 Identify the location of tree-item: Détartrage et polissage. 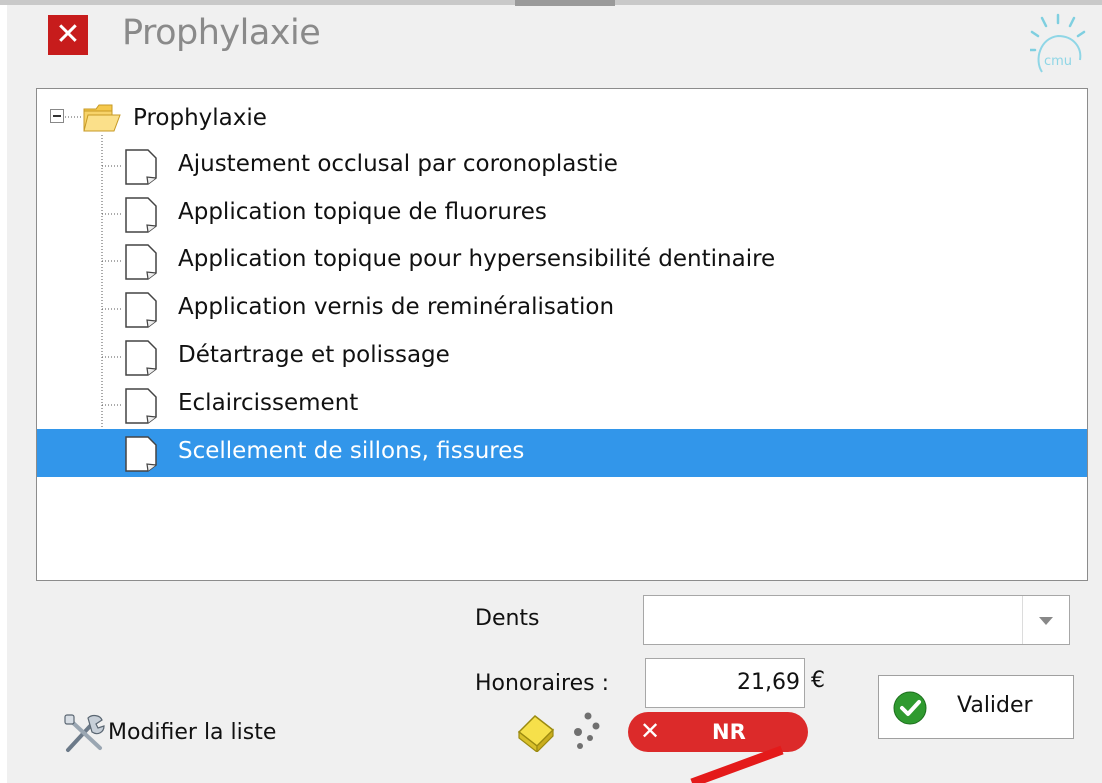
(562, 357).